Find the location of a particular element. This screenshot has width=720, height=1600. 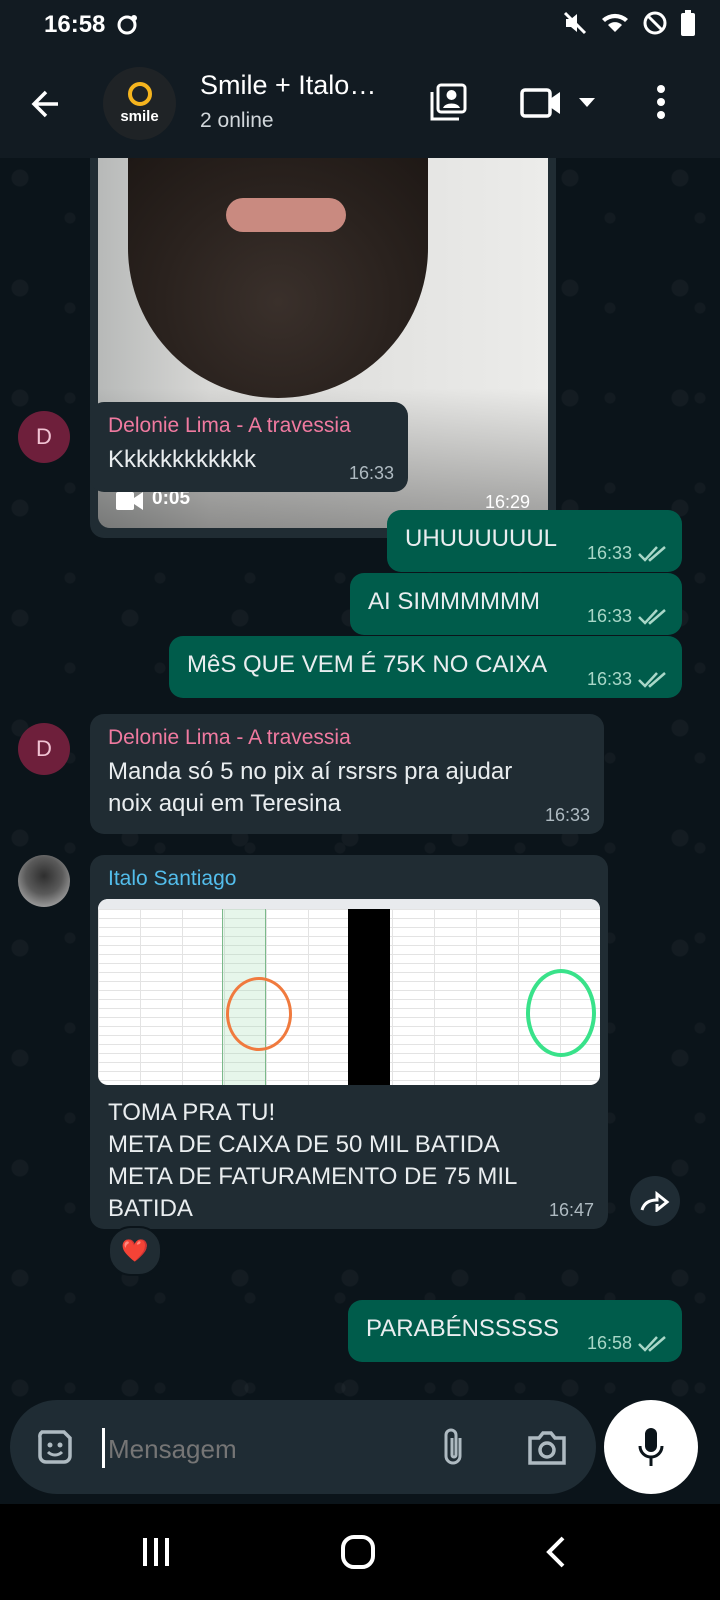

message-bubble-outgoing: MêS QUE VEM É 75K NO CAIXA 16:33 is located at coordinates (425, 667).